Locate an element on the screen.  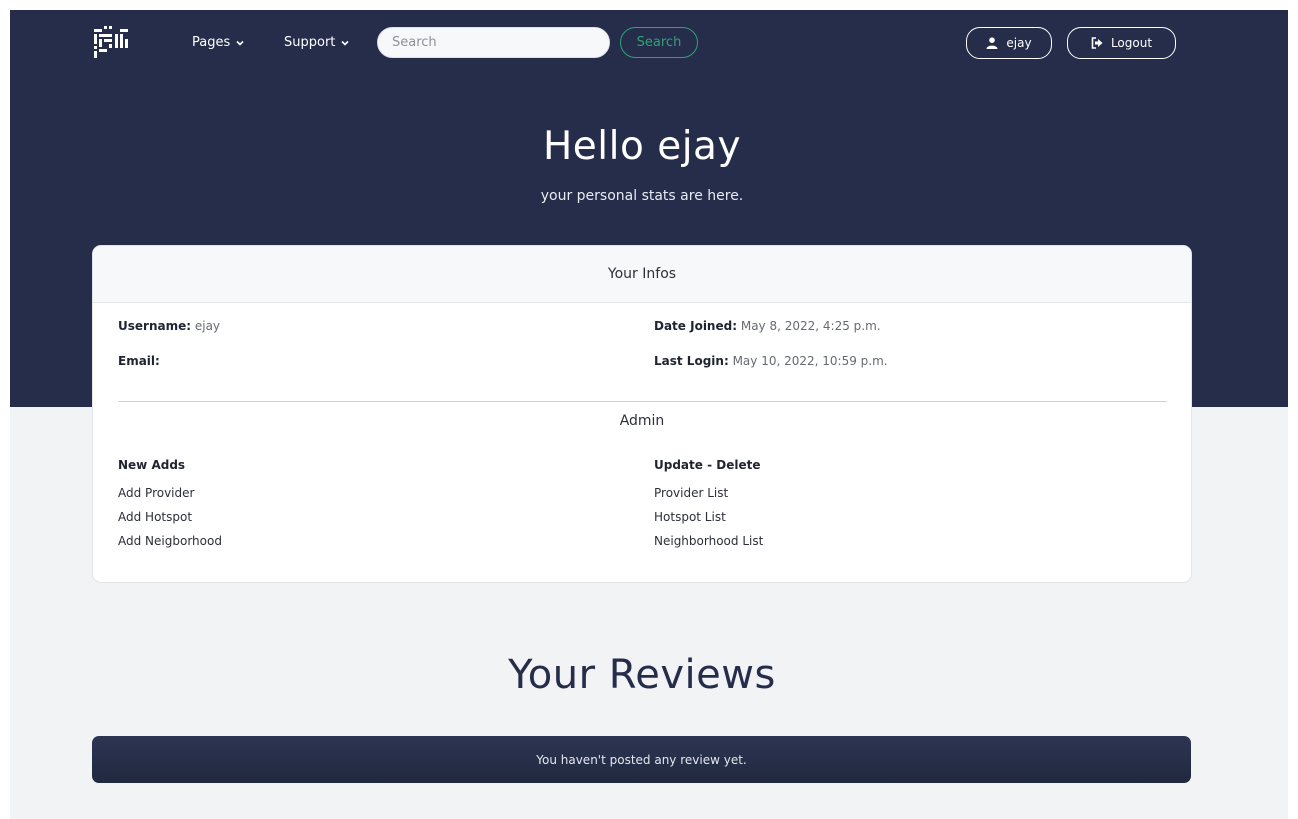
user-icon is located at coordinates (992, 43).